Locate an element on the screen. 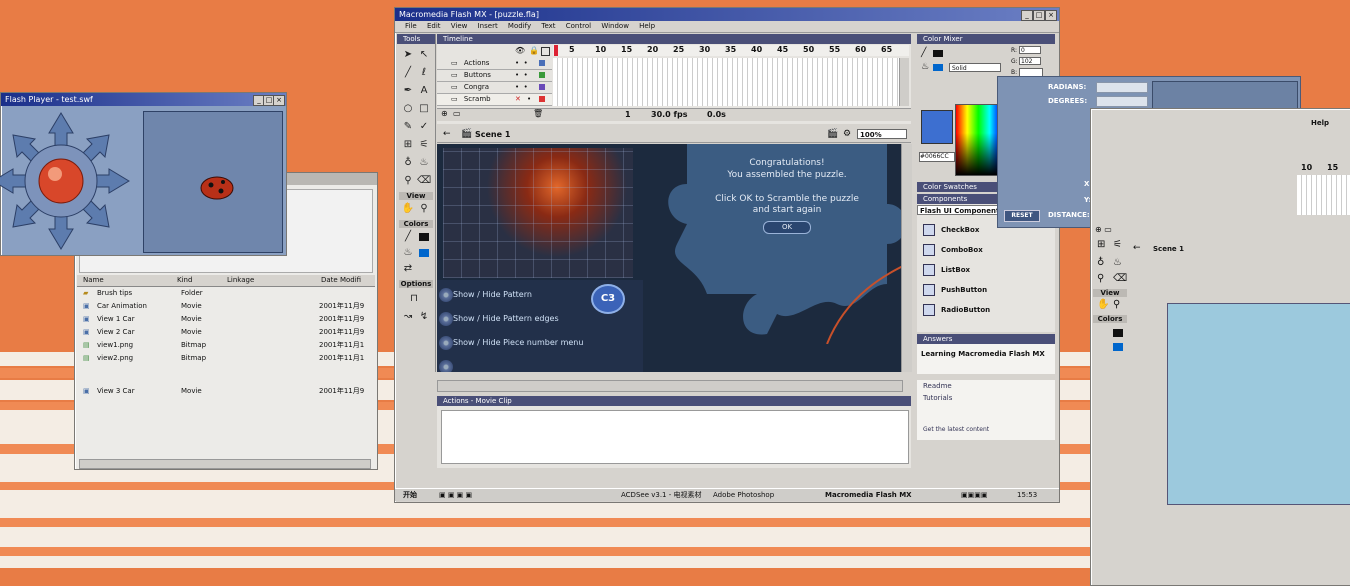 The width and height of the screenshot is (1350, 586). snap-magnet-icon: ⊓ is located at coordinates (414, 299).